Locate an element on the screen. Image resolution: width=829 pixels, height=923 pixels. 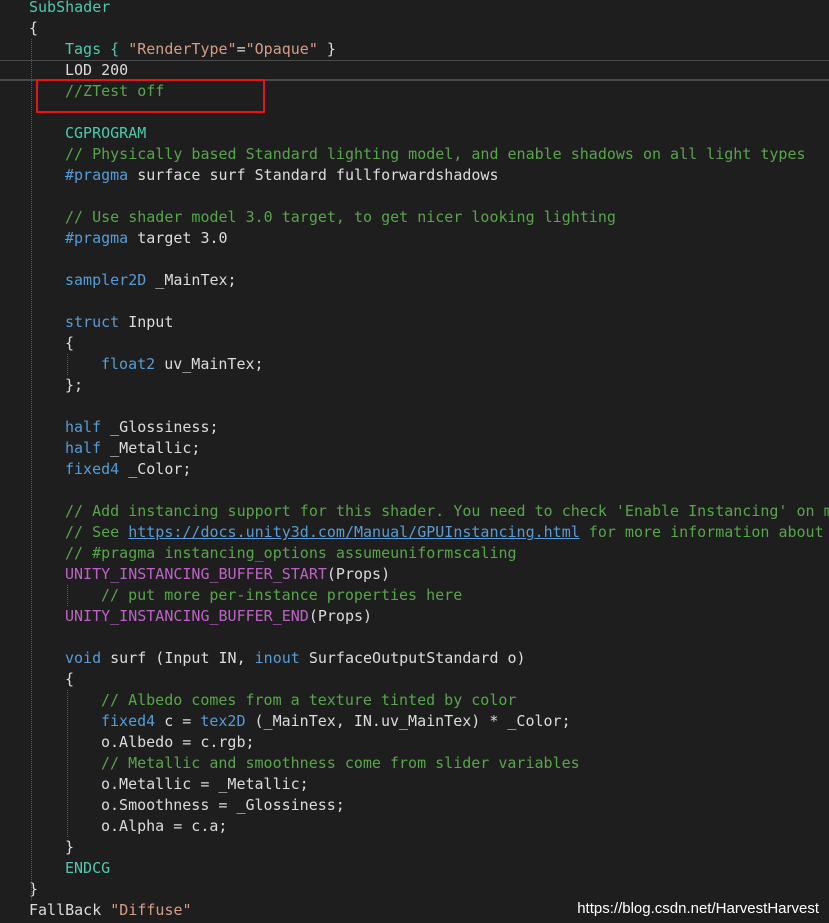
code-line: float2 uv_MainTex; is located at coordinates (414, 364).